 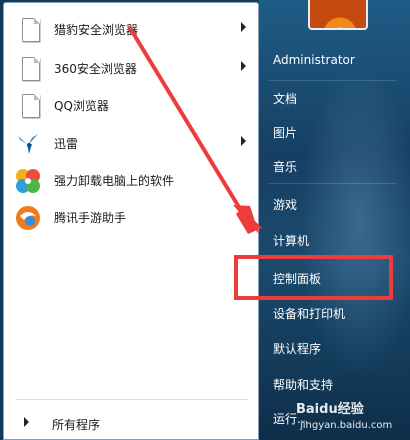 I want to click on uninstall-clover-icon, so click(x=28, y=181).